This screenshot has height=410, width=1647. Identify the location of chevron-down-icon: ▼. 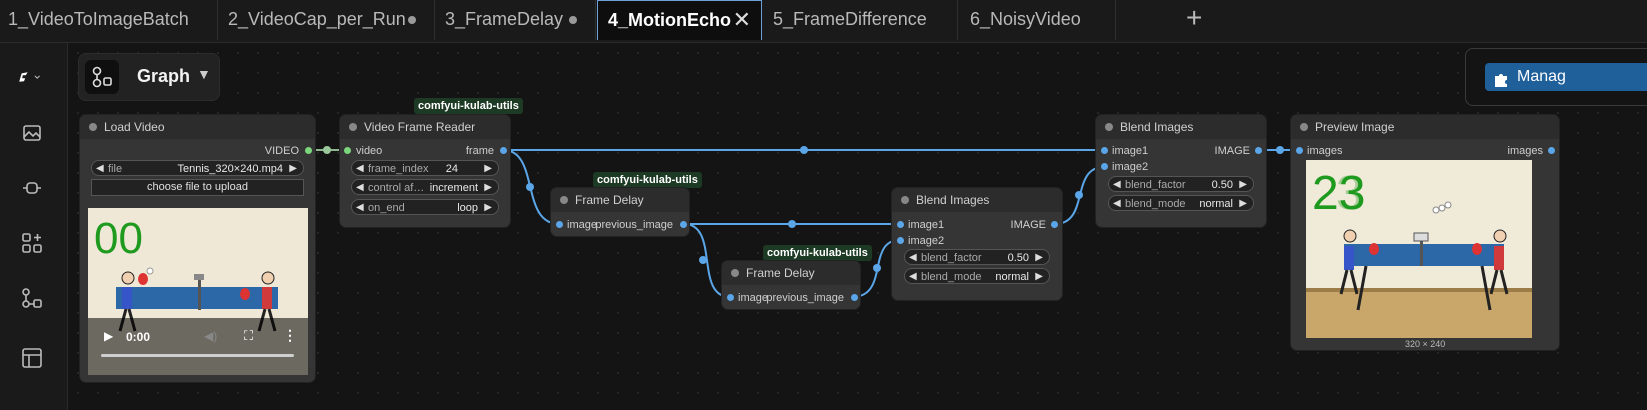
(204, 74).